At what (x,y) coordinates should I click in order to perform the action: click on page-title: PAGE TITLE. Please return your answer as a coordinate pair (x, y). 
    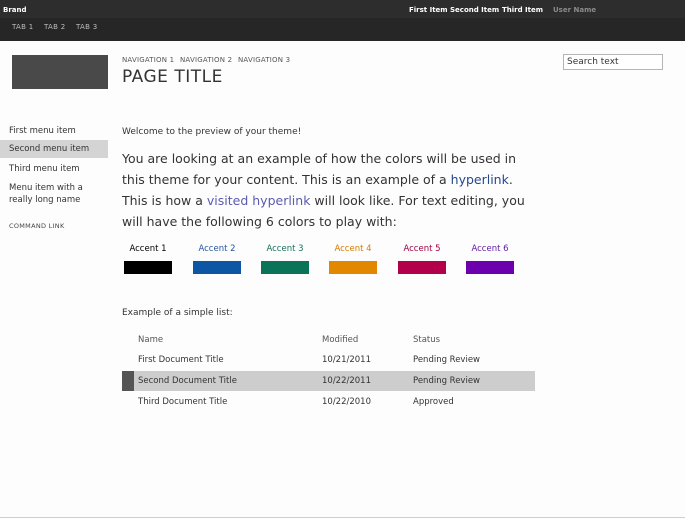
    Looking at the image, I should click on (172, 77).